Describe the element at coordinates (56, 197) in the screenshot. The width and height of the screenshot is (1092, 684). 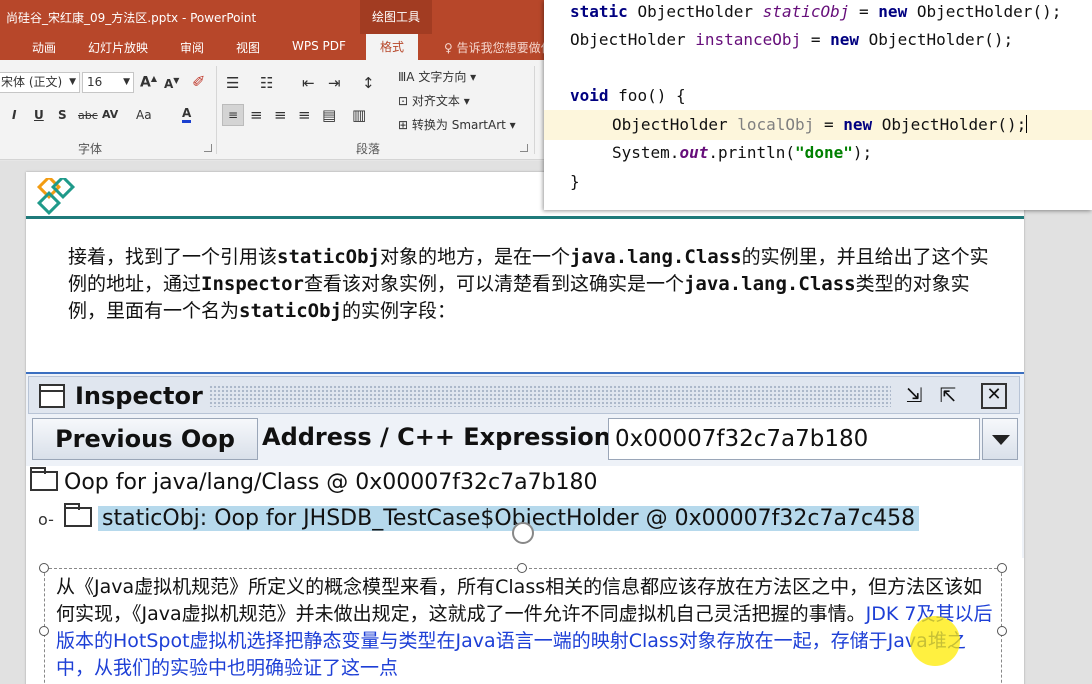
I see `diamond-logo-icon` at that location.